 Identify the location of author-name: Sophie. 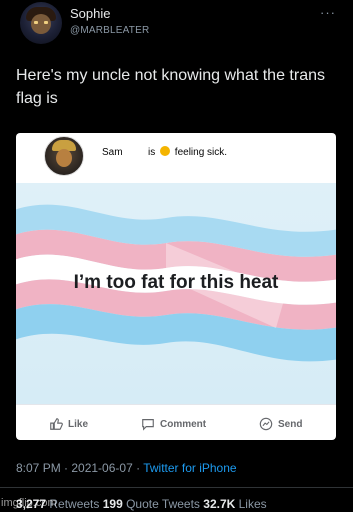
(90, 13).